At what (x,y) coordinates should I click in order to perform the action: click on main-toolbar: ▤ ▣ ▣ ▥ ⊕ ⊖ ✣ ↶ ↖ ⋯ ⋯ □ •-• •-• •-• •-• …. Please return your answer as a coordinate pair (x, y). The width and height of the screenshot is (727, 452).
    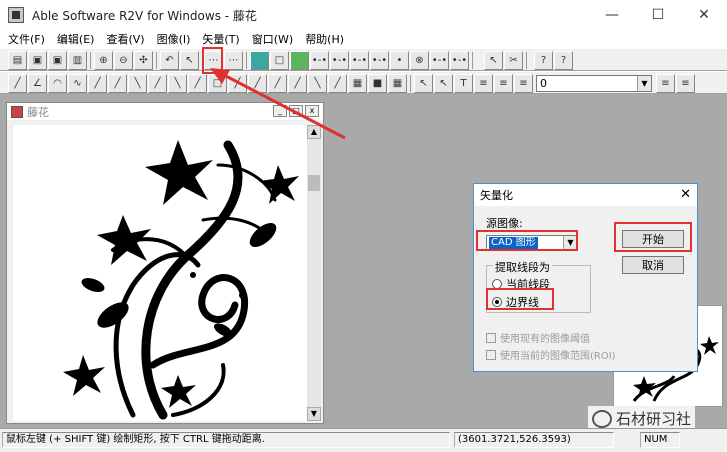
    Looking at the image, I should click on (363, 59).